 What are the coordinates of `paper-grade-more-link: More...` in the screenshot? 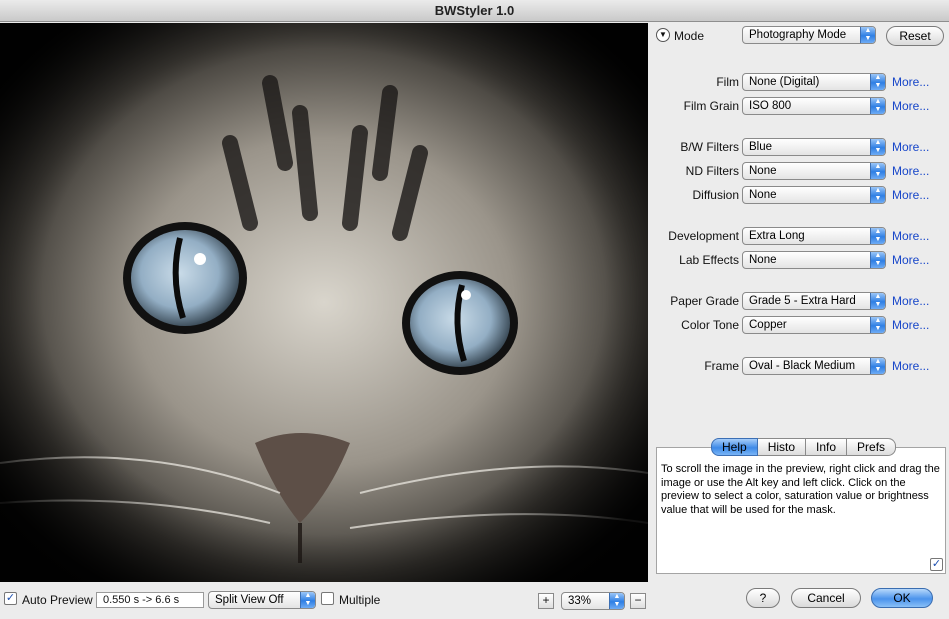 It's located at (910, 301).